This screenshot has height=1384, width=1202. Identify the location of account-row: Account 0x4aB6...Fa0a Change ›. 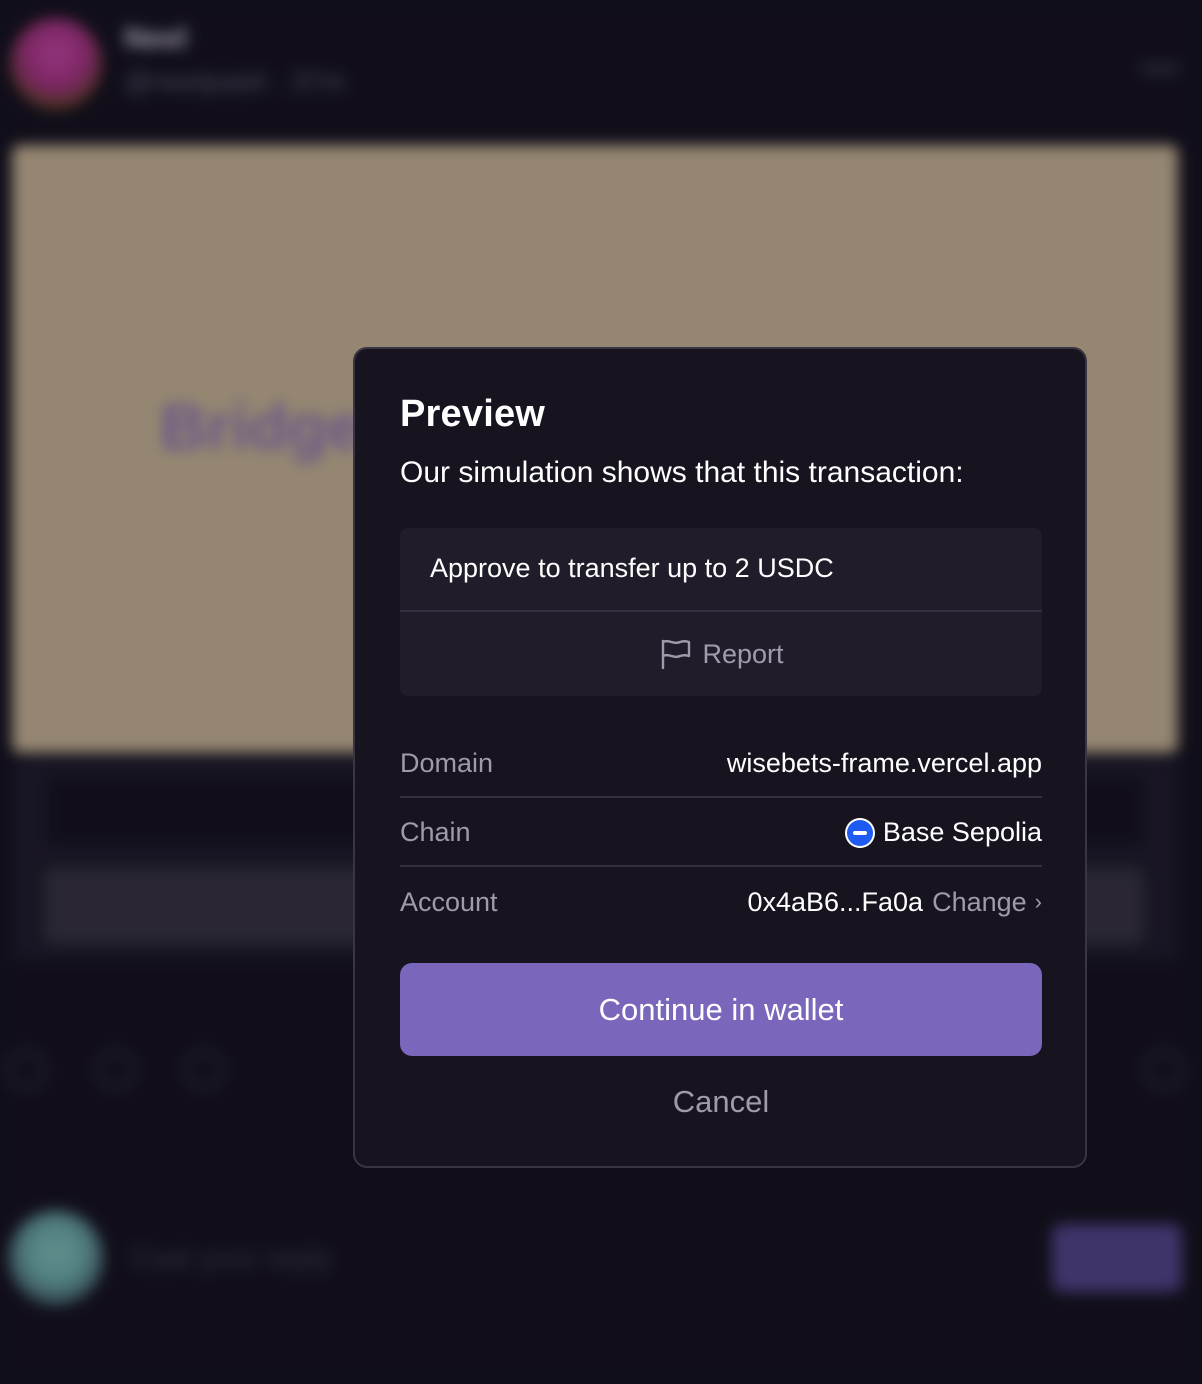
(721, 902).